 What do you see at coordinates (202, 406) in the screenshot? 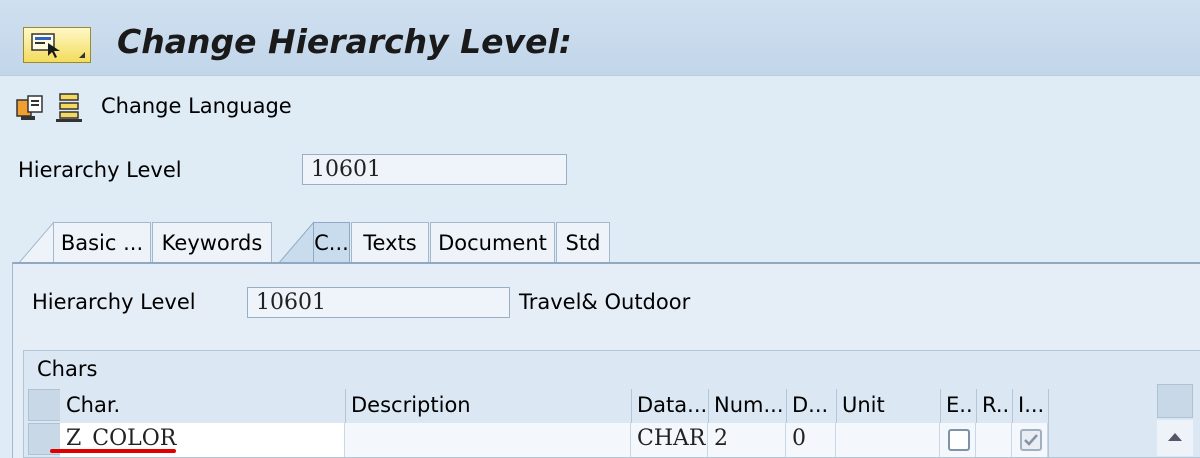
I see `col-header-char: Char.` at bounding box center [202, 406].